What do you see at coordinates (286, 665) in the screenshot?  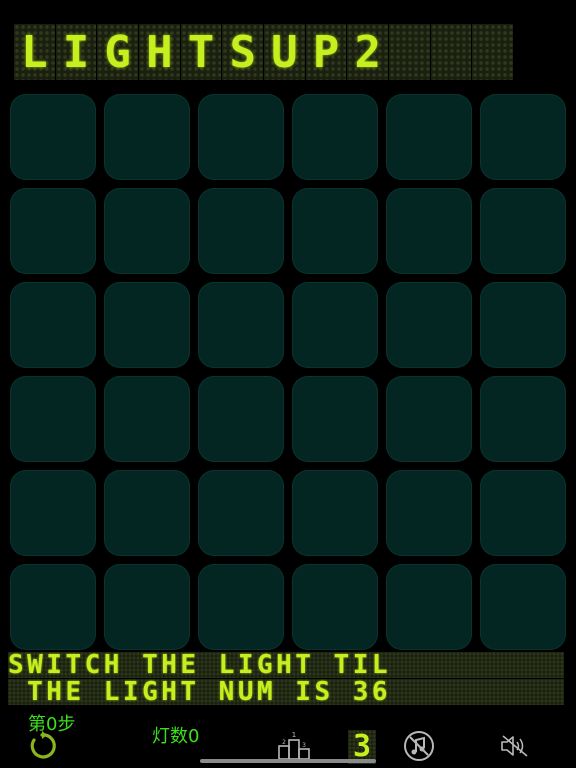 I see `instruction-ticker-line-1: SWITCH THE LIGHT TIL` at bounding box center [286, 665].